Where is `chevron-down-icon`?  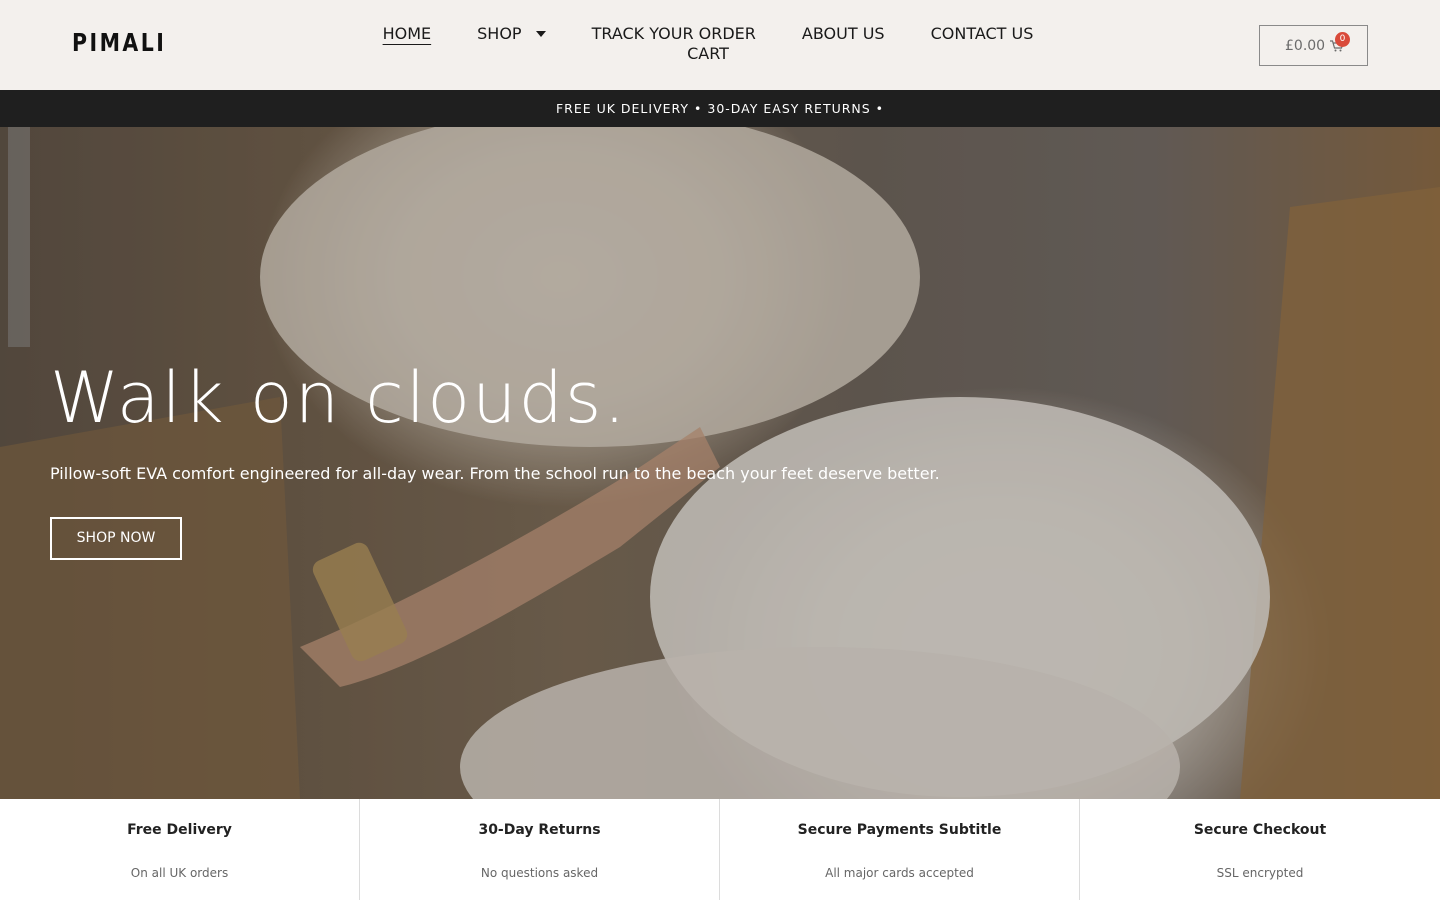 chevron-down-icon is located at coordinates (540, 33).